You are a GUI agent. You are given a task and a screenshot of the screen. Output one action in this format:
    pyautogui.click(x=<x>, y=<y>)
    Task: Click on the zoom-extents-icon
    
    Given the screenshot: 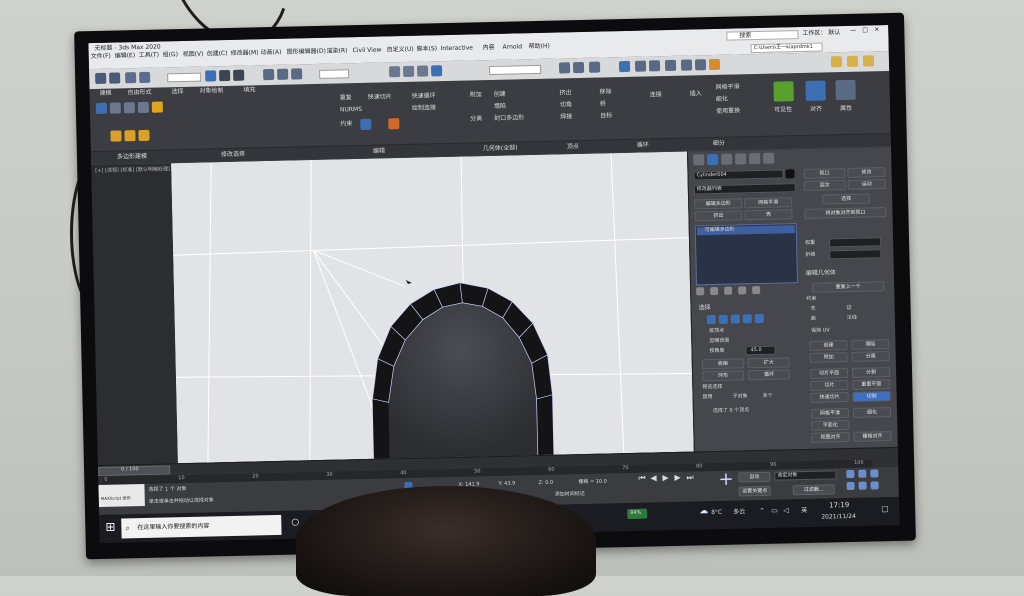 What is the action you would take?
    pyautogui.click(x=874, y=473)
    